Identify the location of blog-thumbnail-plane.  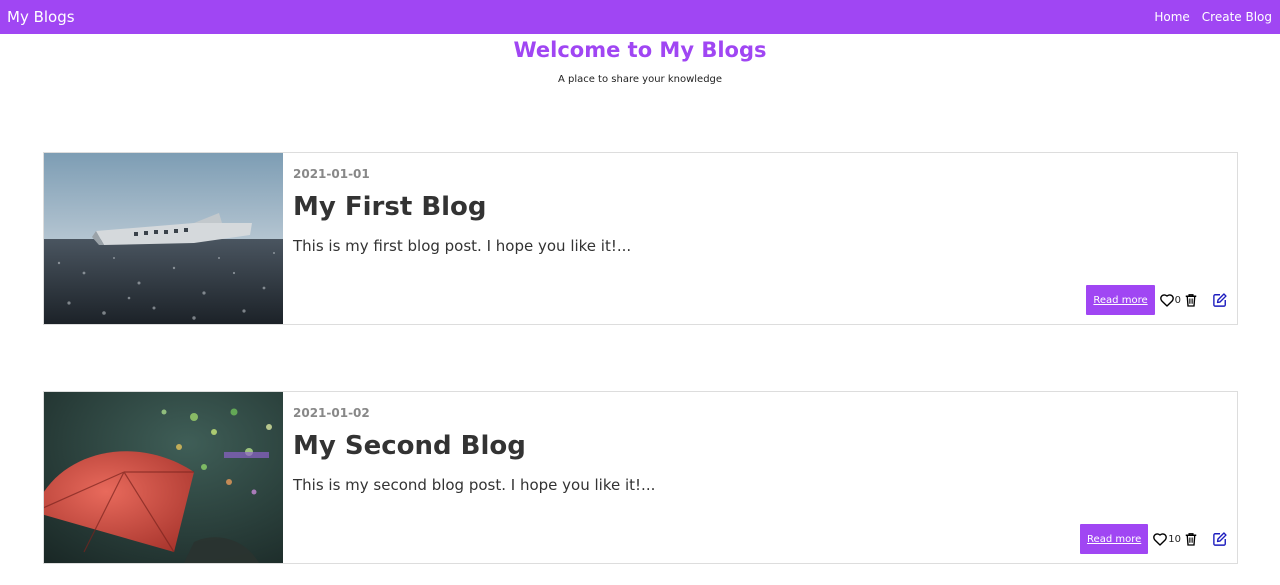
(163, 238).